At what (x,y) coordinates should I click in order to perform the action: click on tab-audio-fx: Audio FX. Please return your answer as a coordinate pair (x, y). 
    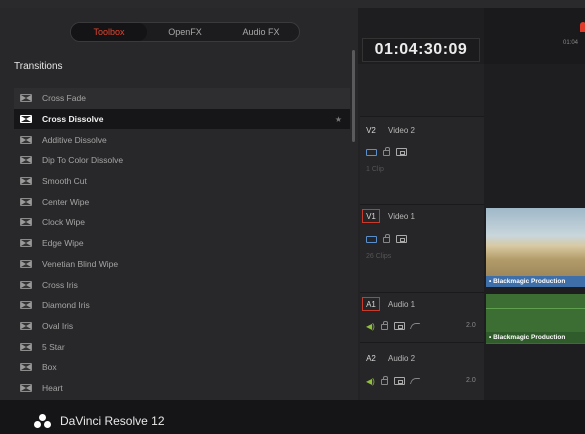
    Looking at the image, I should click on (261, 32).